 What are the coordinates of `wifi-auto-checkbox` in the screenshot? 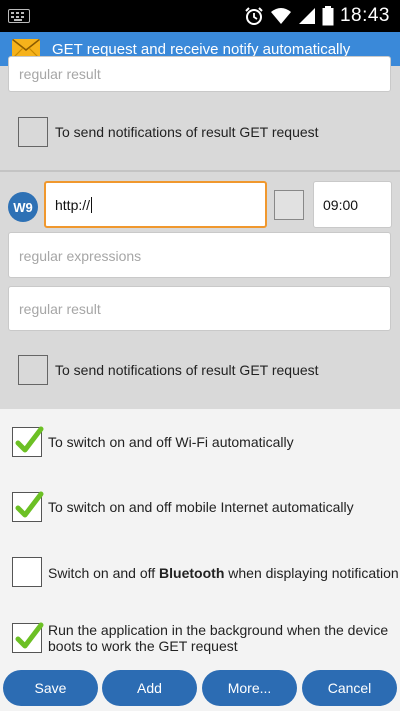 It's located at (28, 441).